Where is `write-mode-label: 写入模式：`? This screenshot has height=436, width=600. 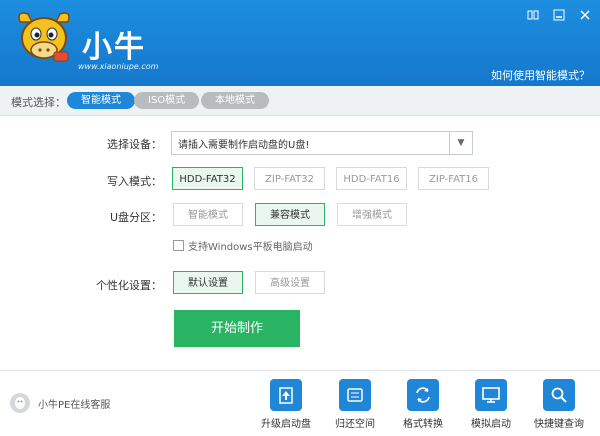 write-mode-label: 写入模式： is located at coordinates (134, 181).